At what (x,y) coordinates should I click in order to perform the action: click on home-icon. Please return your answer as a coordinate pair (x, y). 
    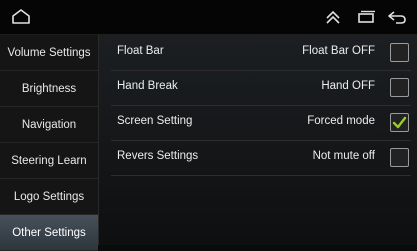
    Looking at the image, I should click on (21, 17).